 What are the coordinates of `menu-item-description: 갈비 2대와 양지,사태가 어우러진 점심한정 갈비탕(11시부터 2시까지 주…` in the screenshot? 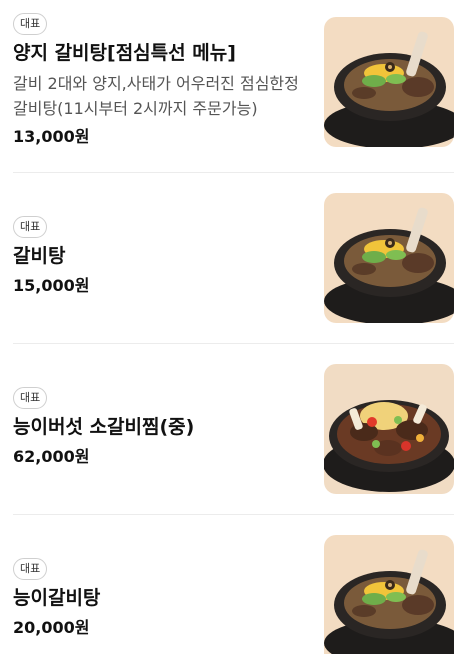 It's located at (156, 96).